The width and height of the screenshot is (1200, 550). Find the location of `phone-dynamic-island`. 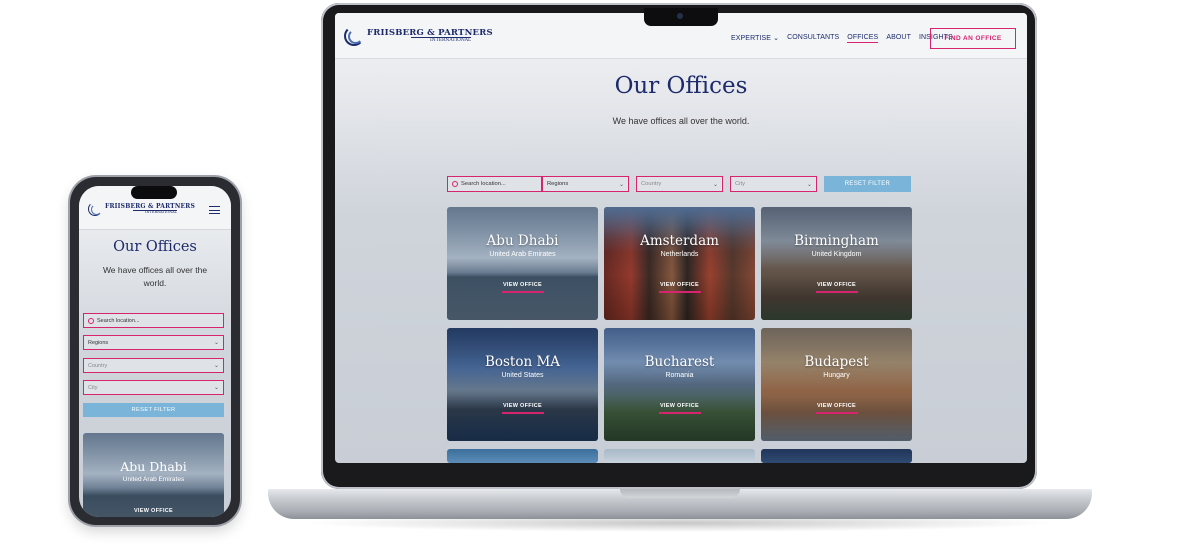

phone-dynamic-island is located at coordinates (154, 192).